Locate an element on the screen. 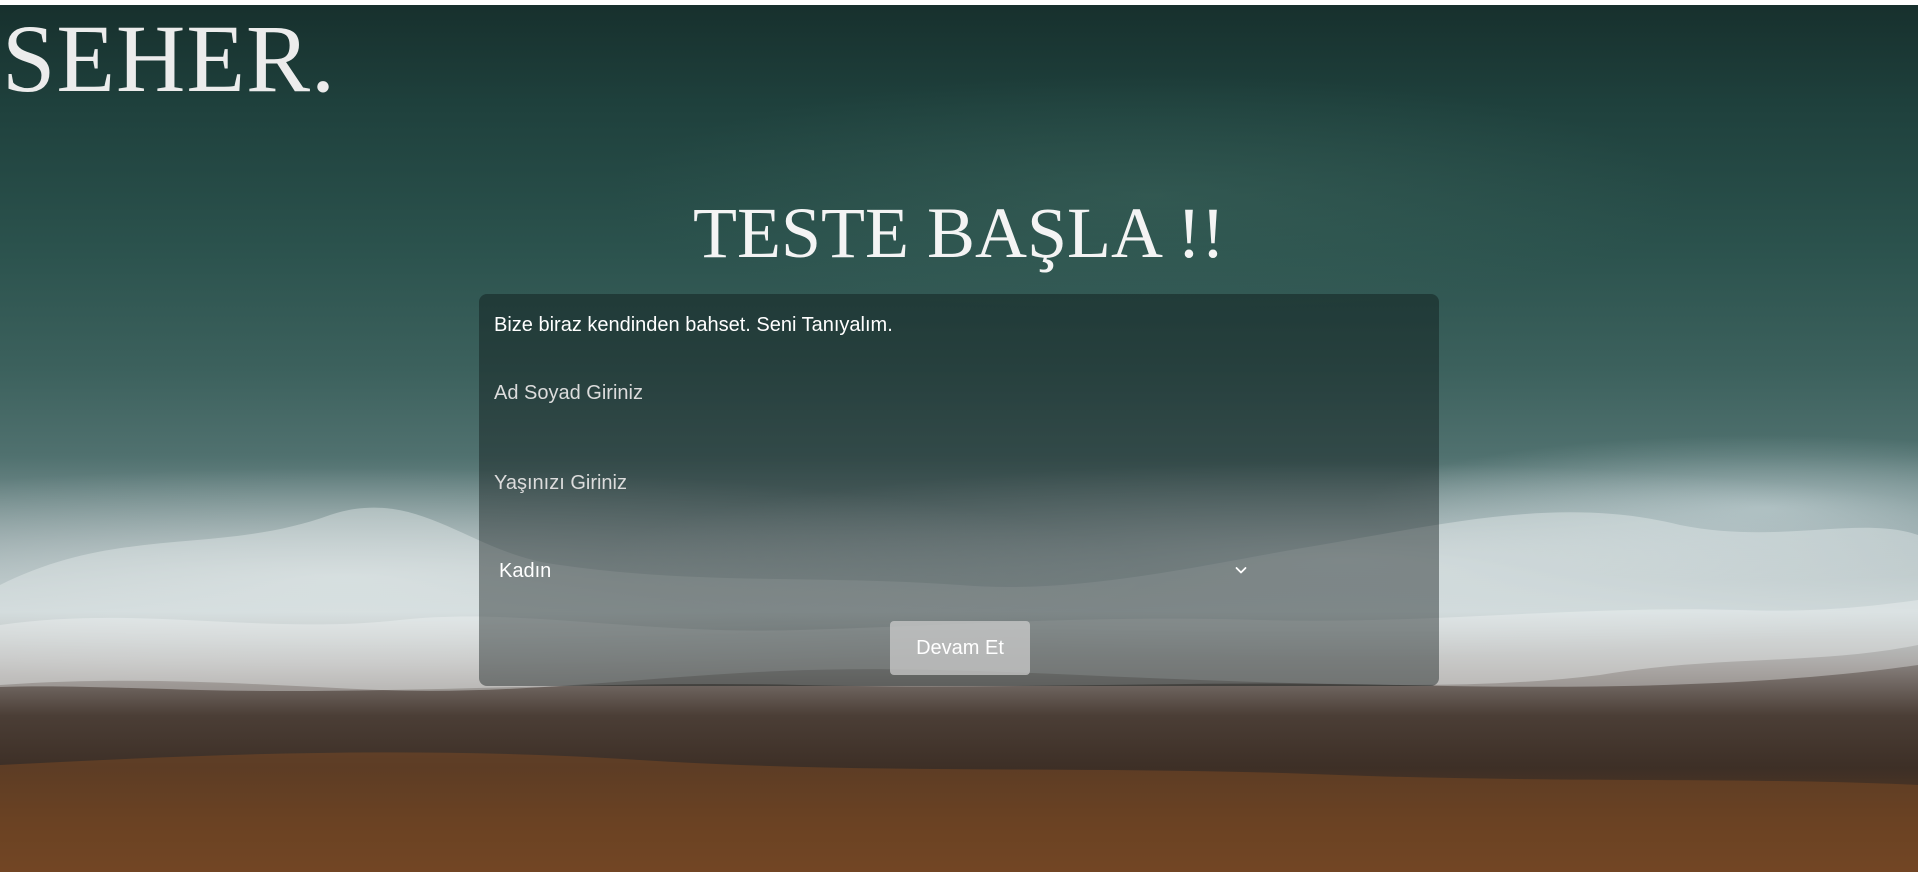 The image size is (1918, 872). beach-sand-decoration is located at coordinates (959, 812).